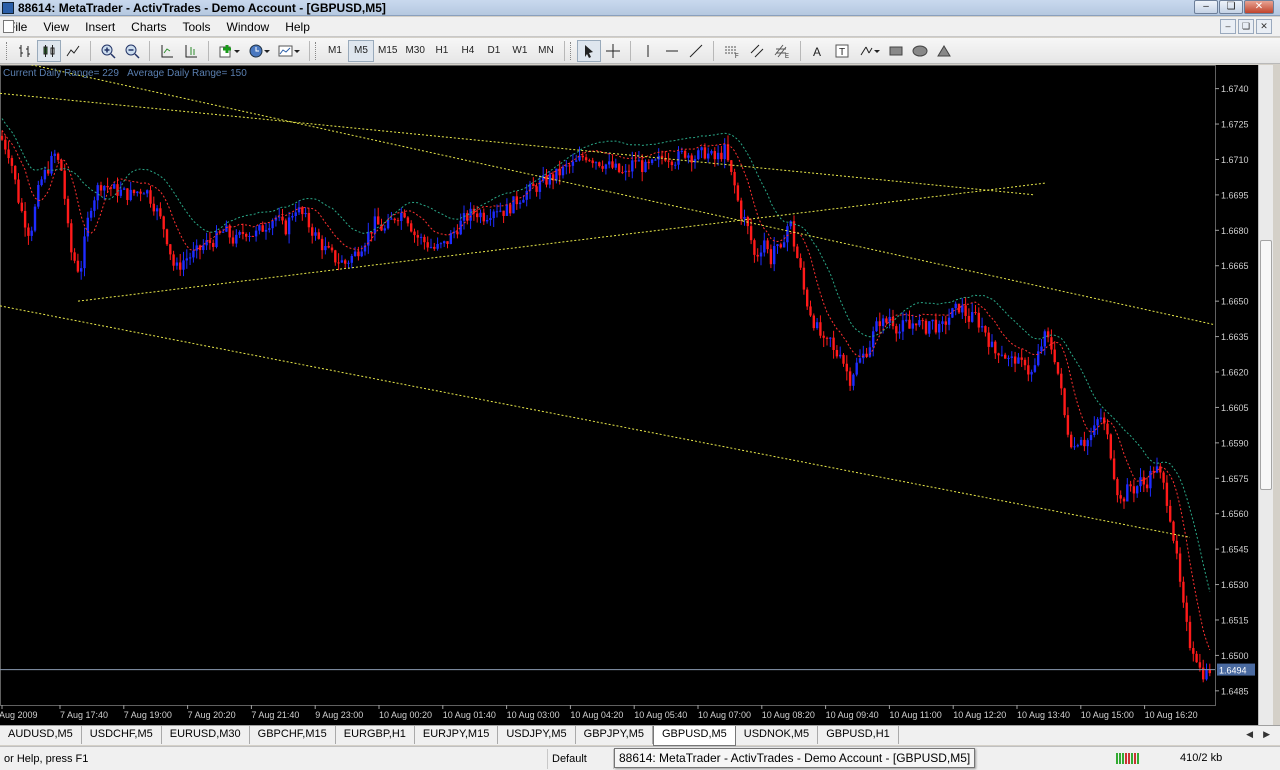  What do you see at coordinates (108, 51) in the screenshot?
I see `zoom-in-icon` at bounding box center [108, 51].